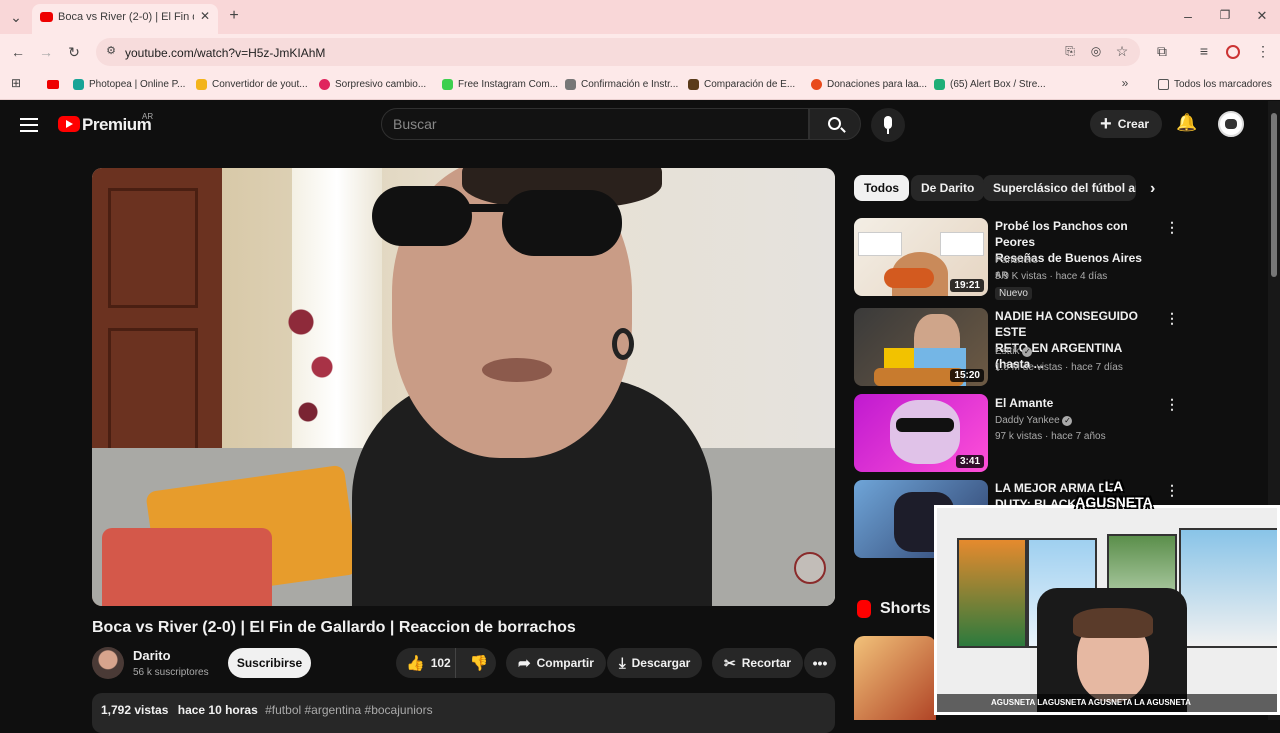 Image resolution: width=1280 pixels, height=733 pixels. What do you see at coordinates (835, 124) in the screenshot?
I see `search-button` at bounding box center [835, 124].